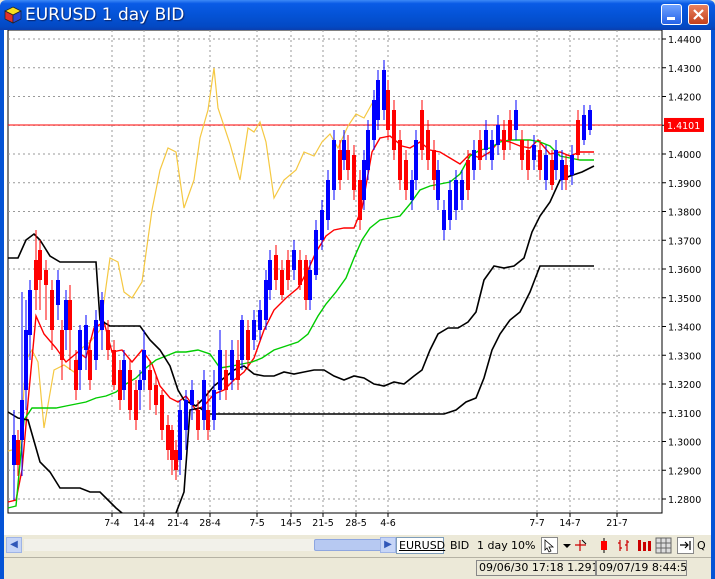 Image resolution: width=715 pixels, height=579 pixels. I want to click on zoom-icon: Q, so click(701, 546).